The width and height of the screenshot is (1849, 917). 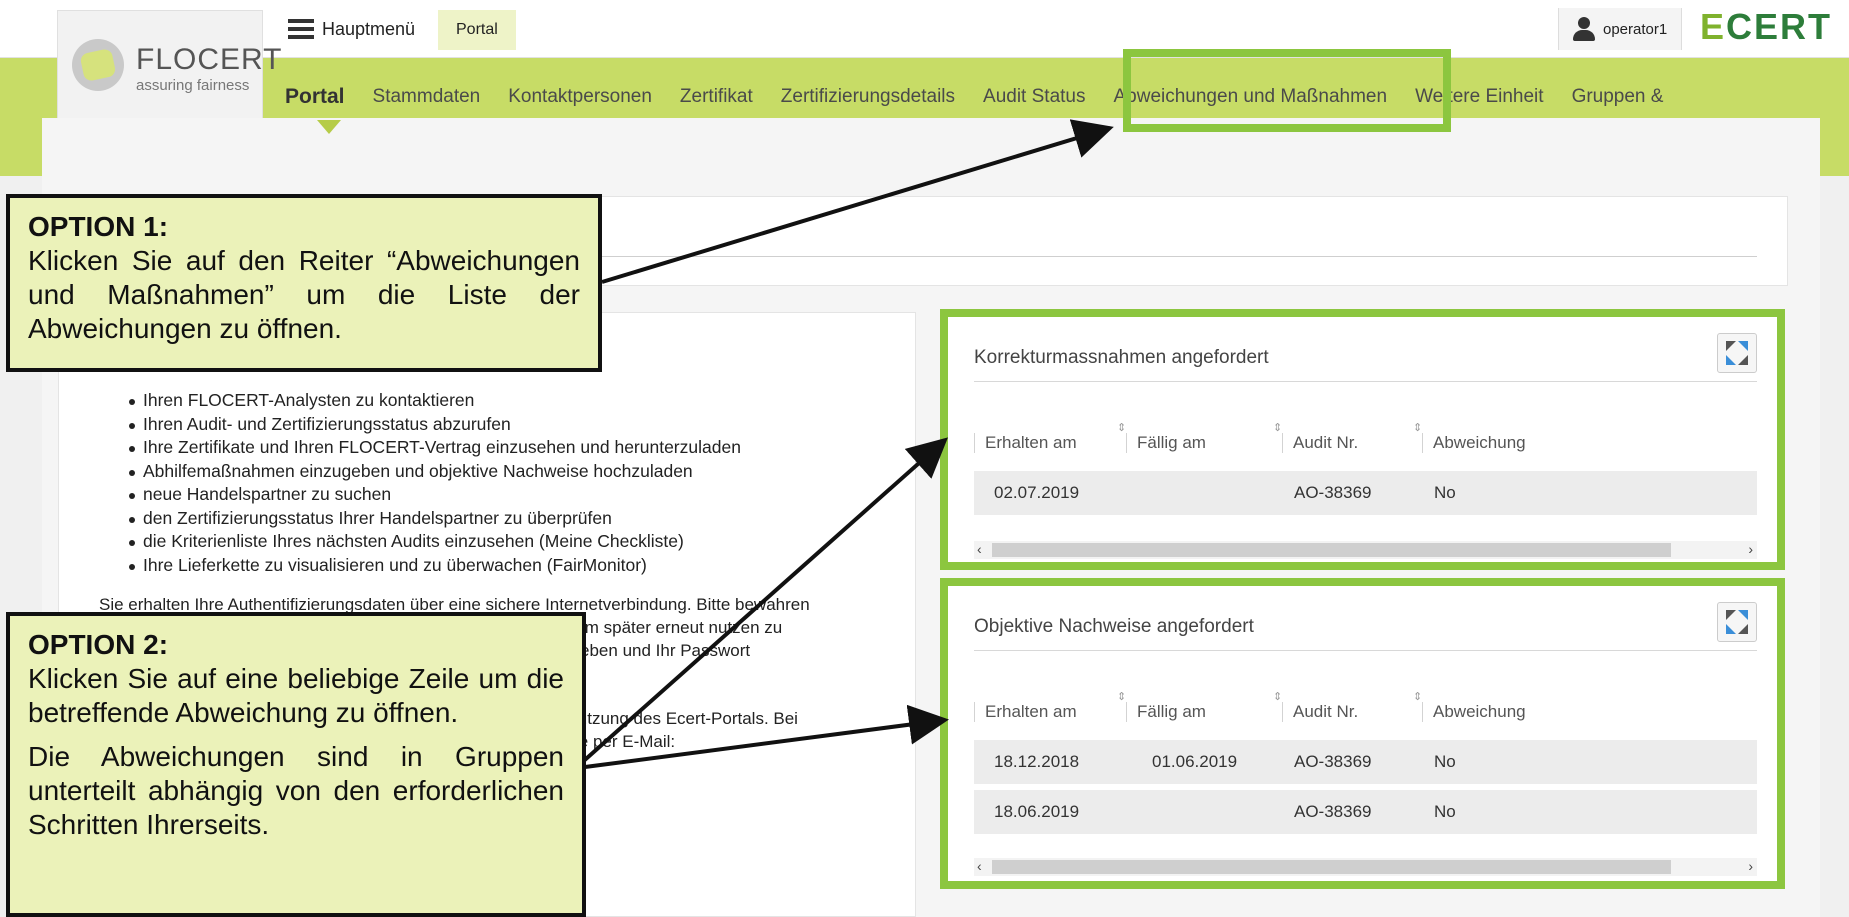 I want to click on info-paragraph-1-line-3: iterzugeben und Ihr Passwort, so click(x=640, y=650).